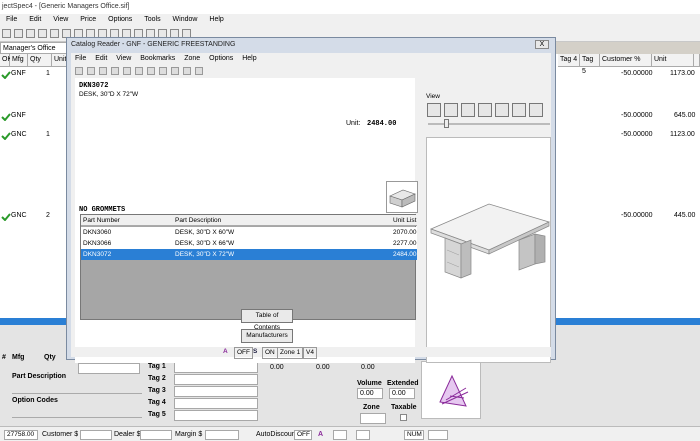 The height and width of the screenshot is (441, 700). I want to click on 3d-preview, so click(488, 250).